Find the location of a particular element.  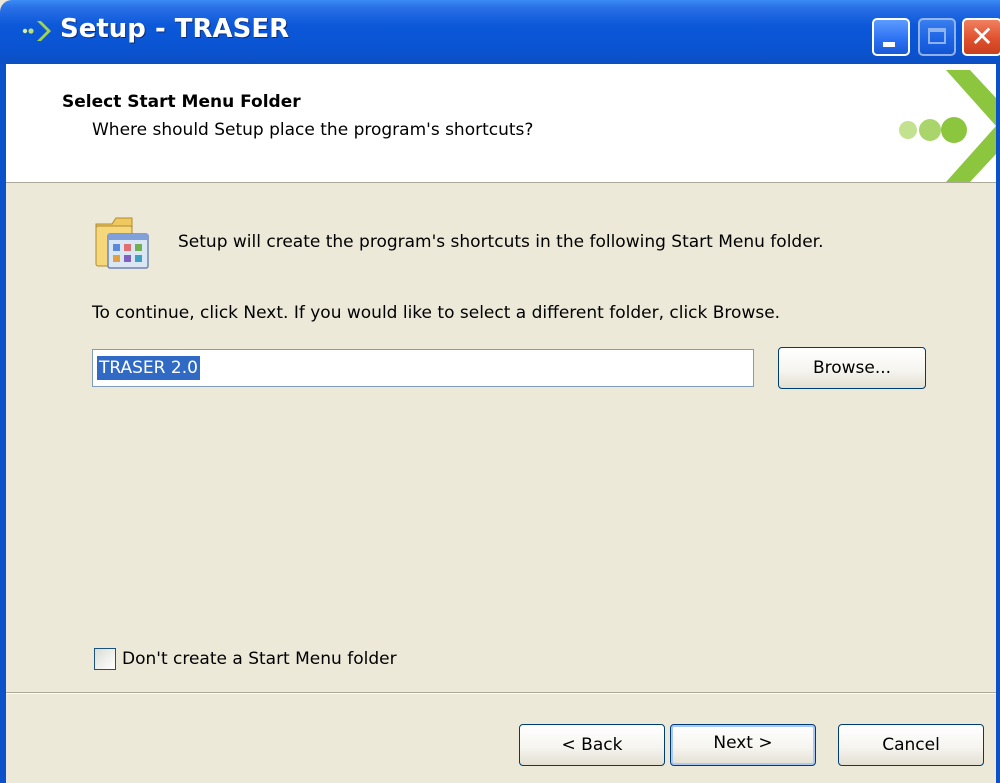

start-menu-folder-input: TRASER 2.0 is located at coordinates (423, 368).